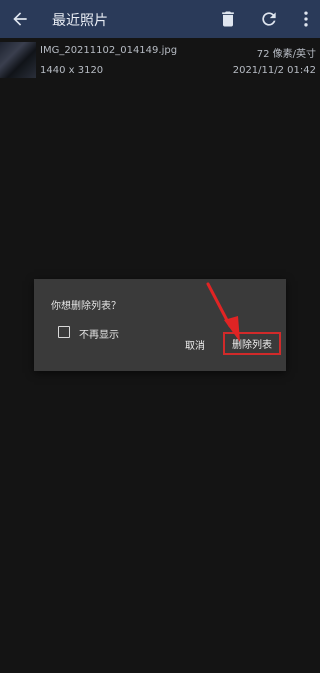 This screenshot has width=320, height=673. What do you see at coordinates (228, 19) in the screenshot?
I see `trash-icon` at bounding box center [228, 19].